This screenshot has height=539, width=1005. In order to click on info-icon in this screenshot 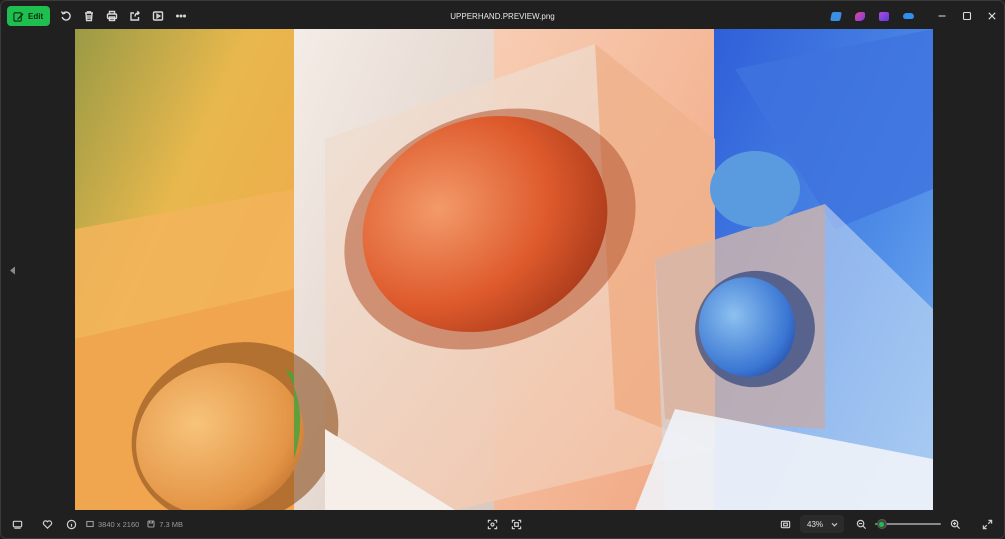, I will do `click(71, 524)`.